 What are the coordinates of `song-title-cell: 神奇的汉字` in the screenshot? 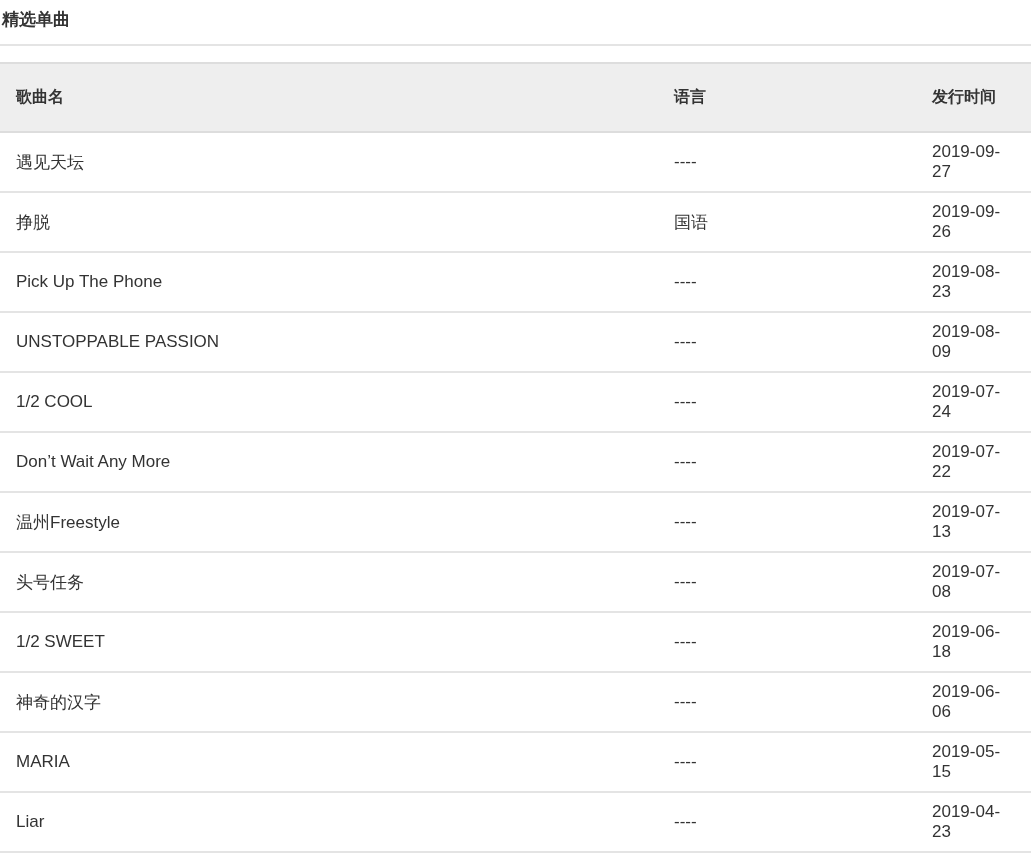 It's located at (329, 702).